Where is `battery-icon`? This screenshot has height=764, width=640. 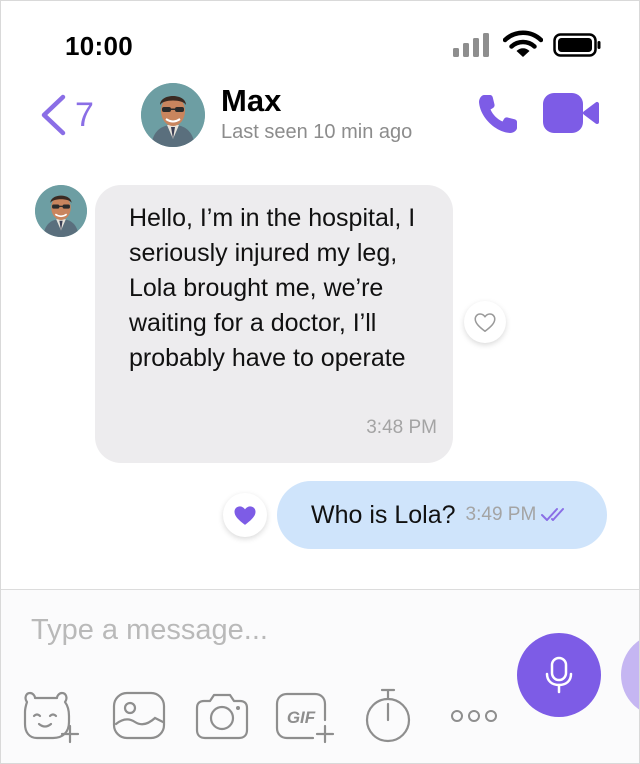 battery-icon is located at coordinates (577, 45).